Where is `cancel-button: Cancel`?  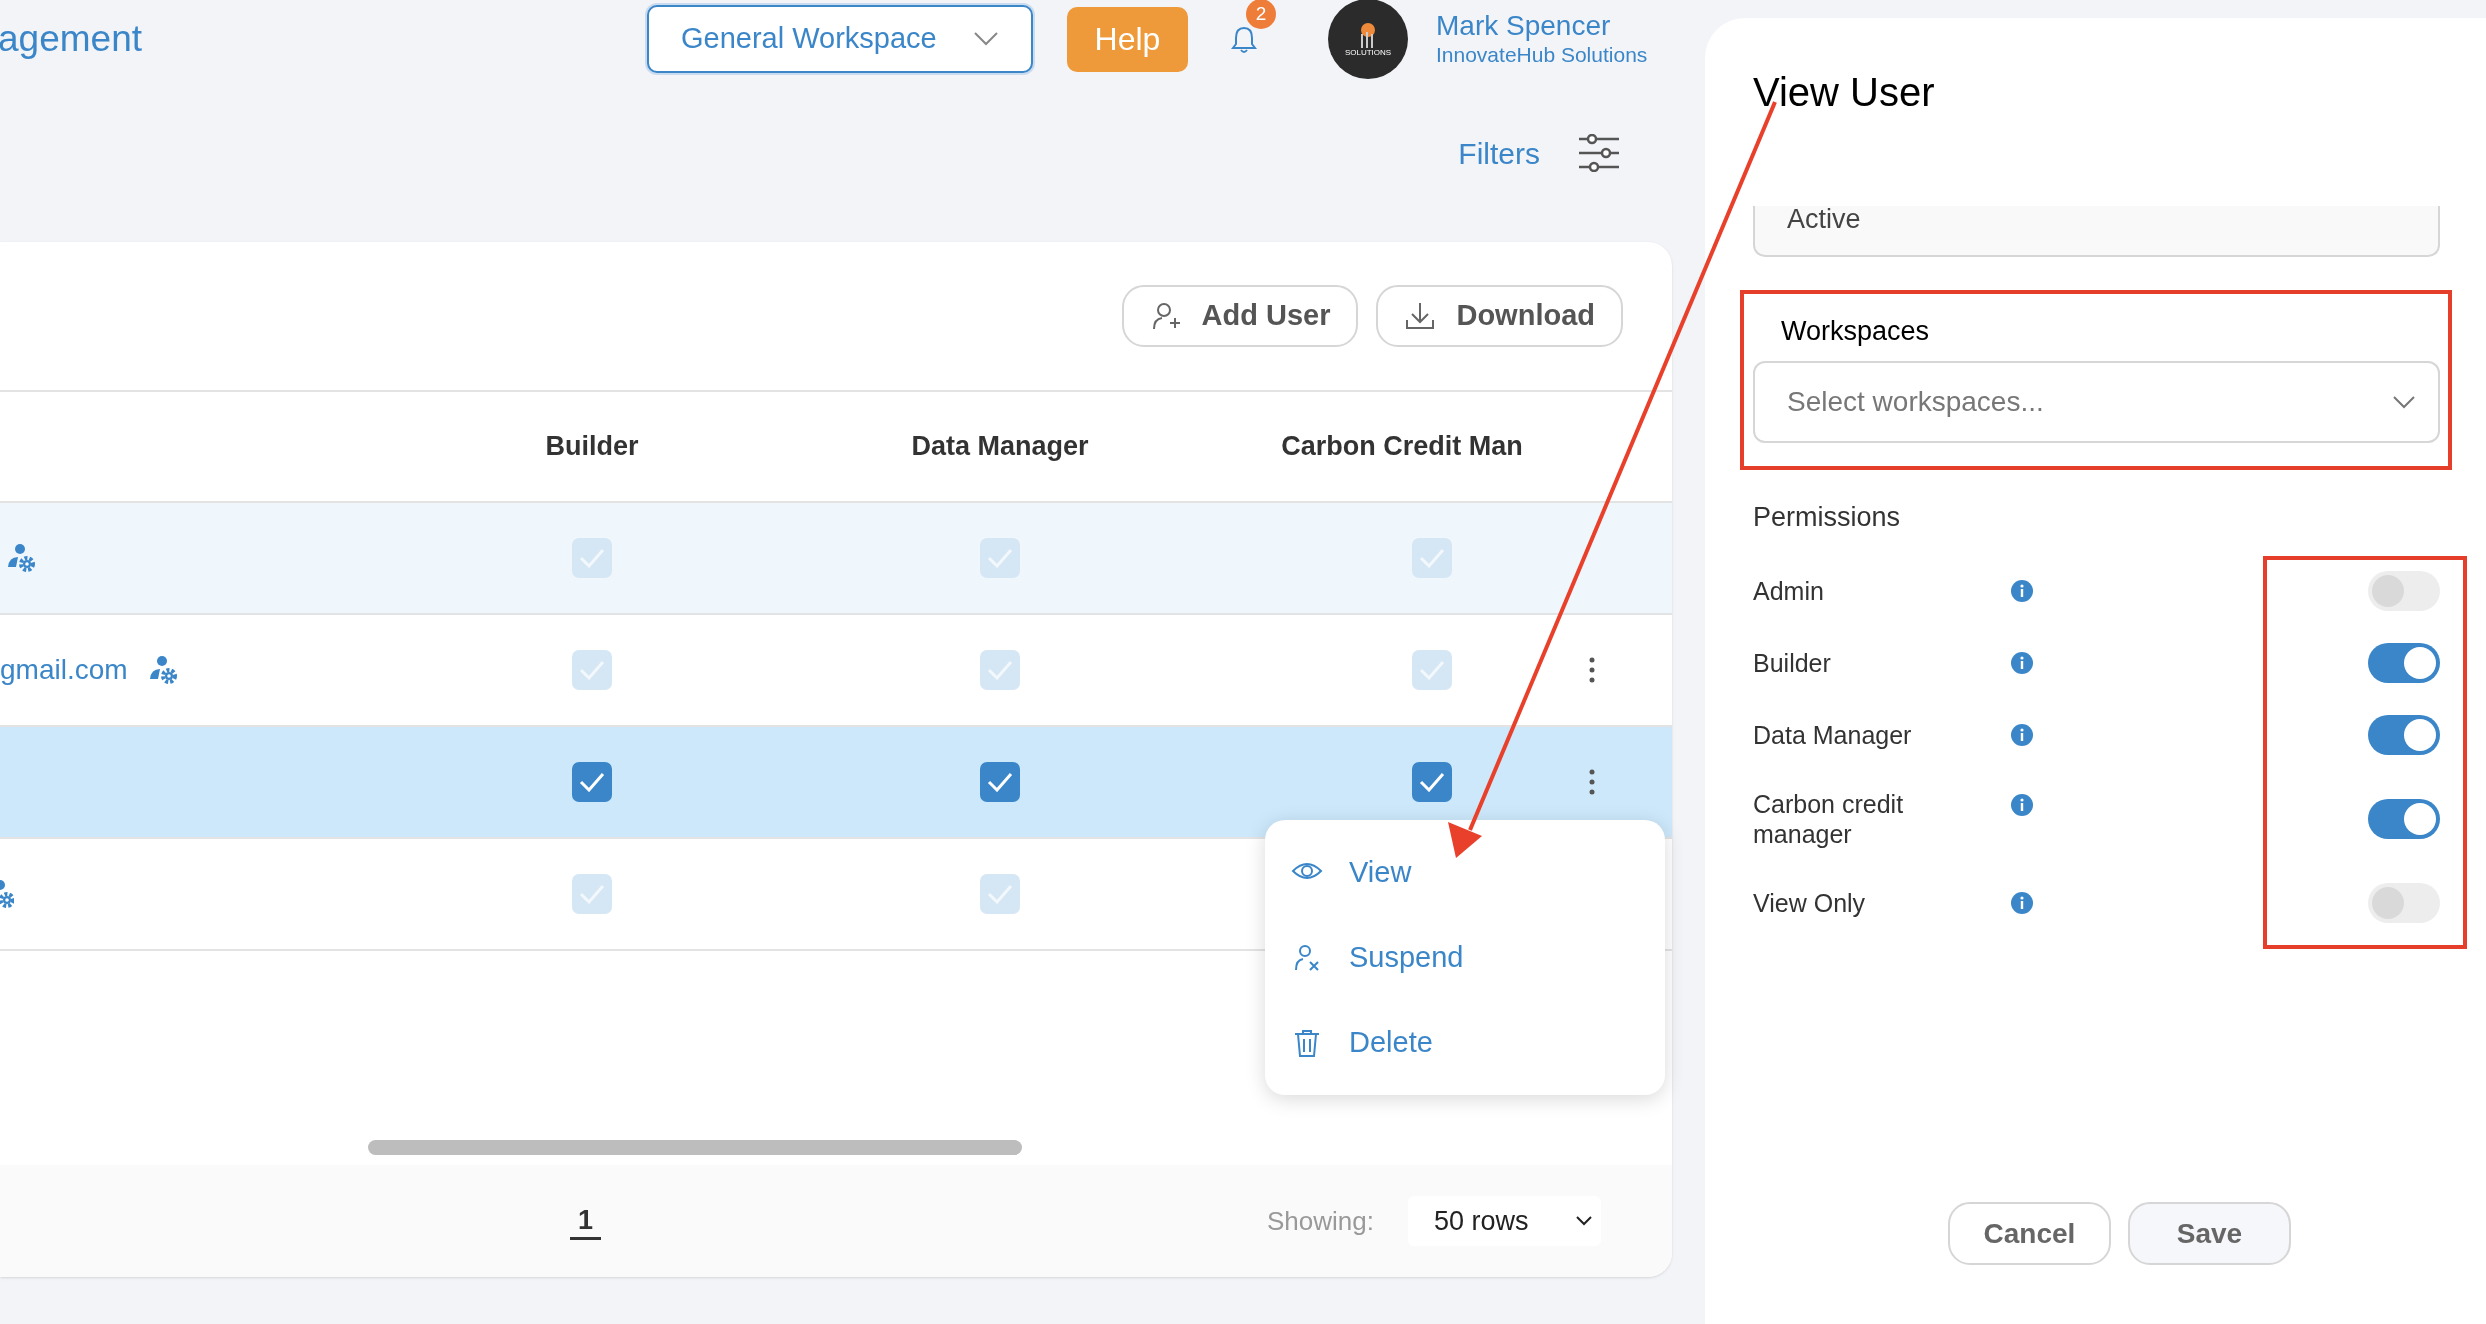 cancel-button: Cancel is located at coordinates (2029, 1233).